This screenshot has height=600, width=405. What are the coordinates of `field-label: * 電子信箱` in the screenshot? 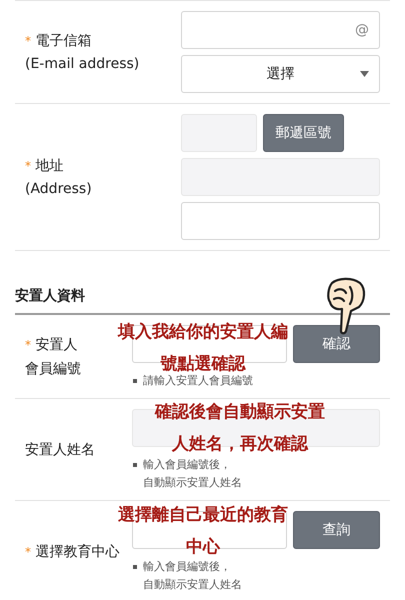 It's located at (58, 41).